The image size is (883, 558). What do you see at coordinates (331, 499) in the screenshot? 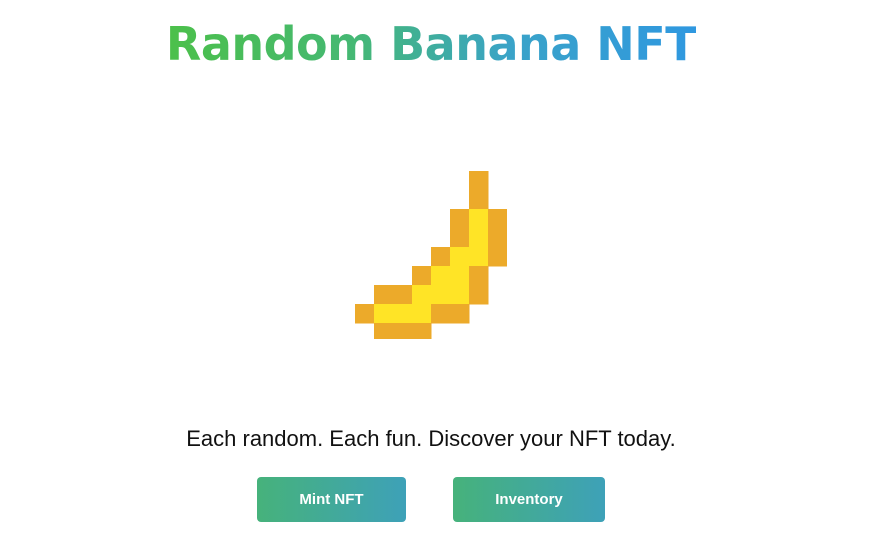
I see `mint-nft-button: Mint NFT` at bounding box center [331, 499].